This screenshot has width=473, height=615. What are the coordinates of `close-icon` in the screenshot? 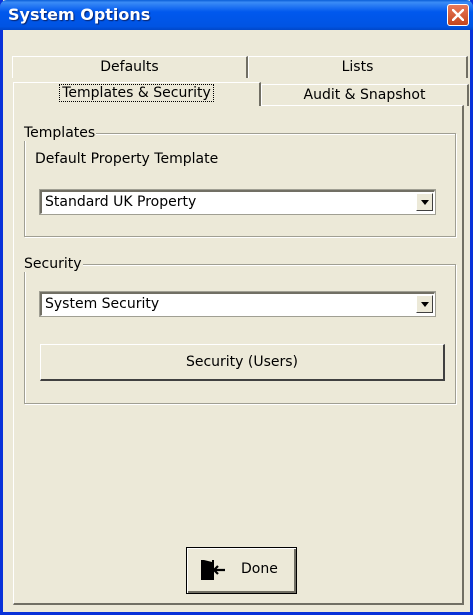 It's located at (458, 15).